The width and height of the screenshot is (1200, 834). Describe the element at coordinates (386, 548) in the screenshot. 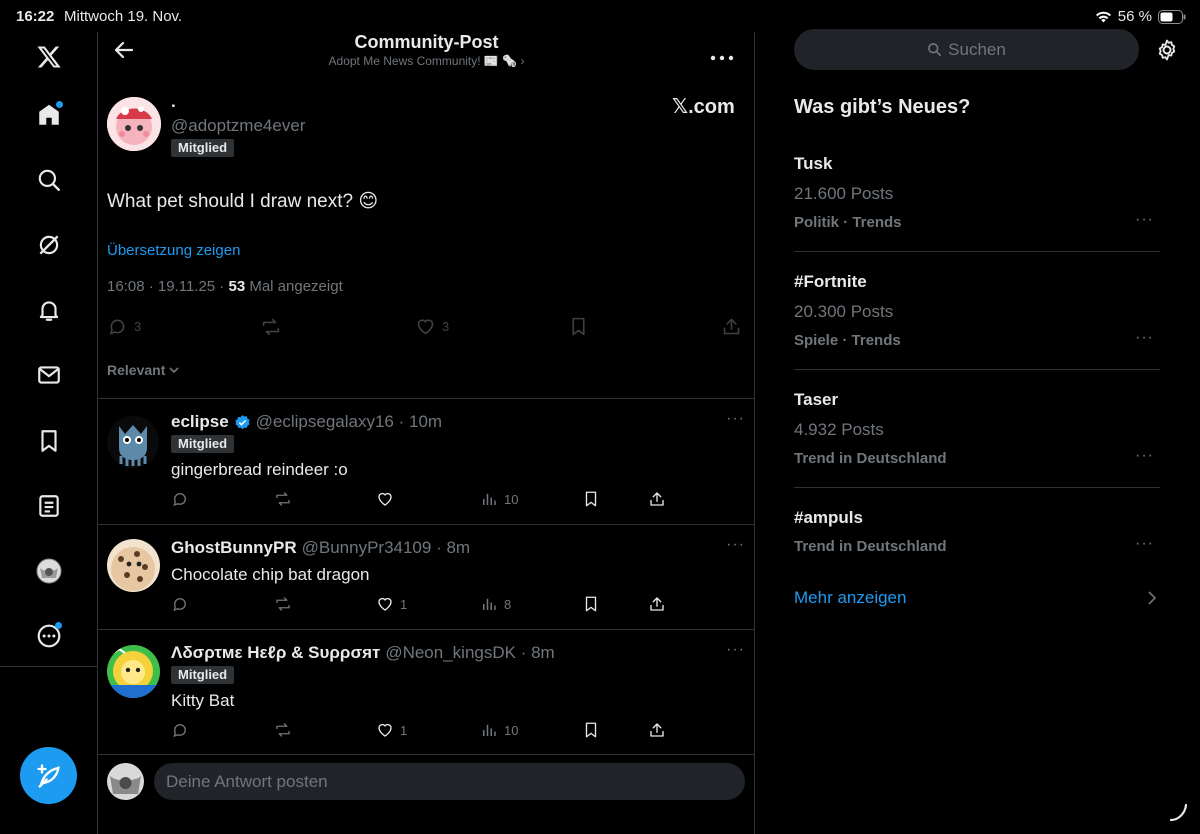

I see `reply-handle-time: @BunnyPr34109 · 8m` at that location.